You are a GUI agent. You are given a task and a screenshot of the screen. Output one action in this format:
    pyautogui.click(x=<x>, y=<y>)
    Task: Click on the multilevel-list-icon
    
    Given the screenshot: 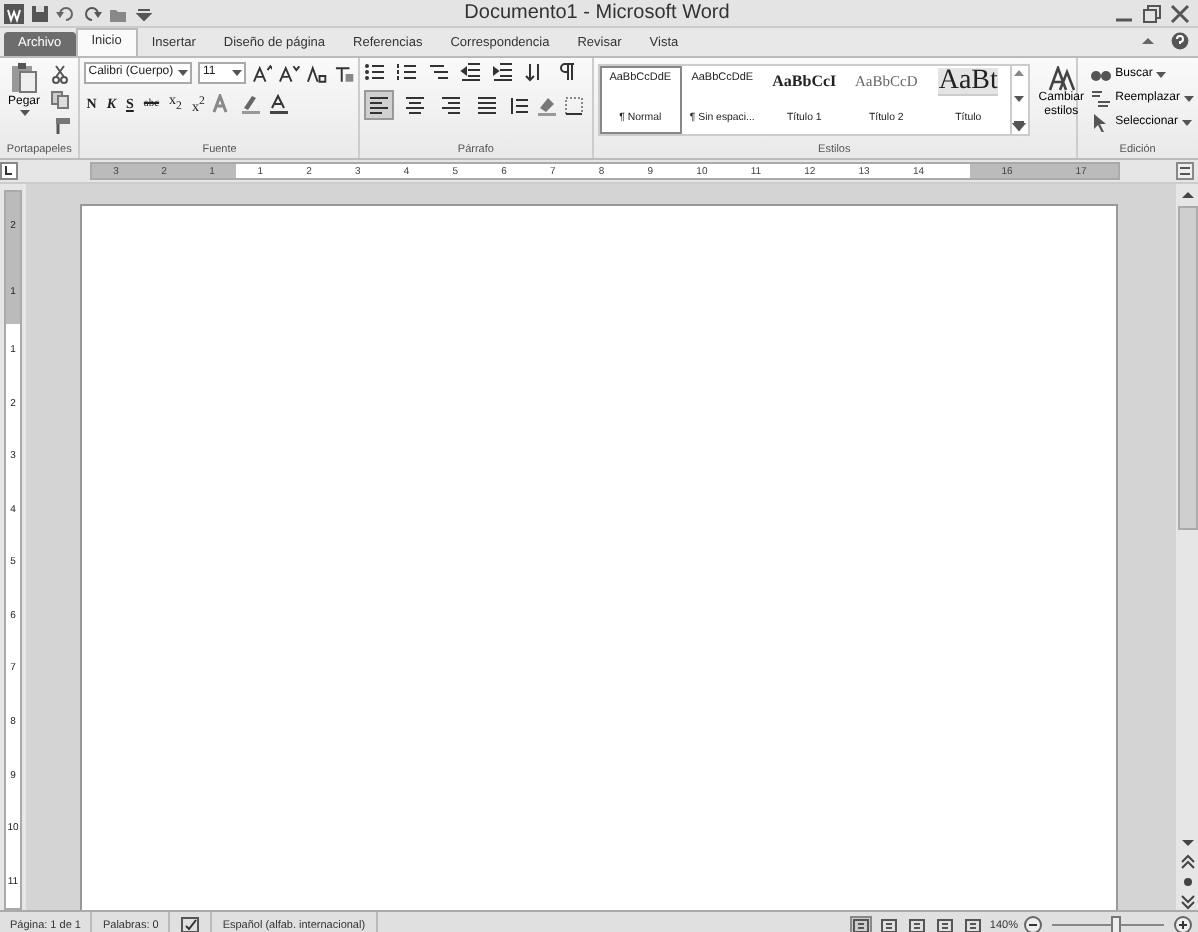 What is the action you would take?
    pyautogui.click(x=439, y=72)
    